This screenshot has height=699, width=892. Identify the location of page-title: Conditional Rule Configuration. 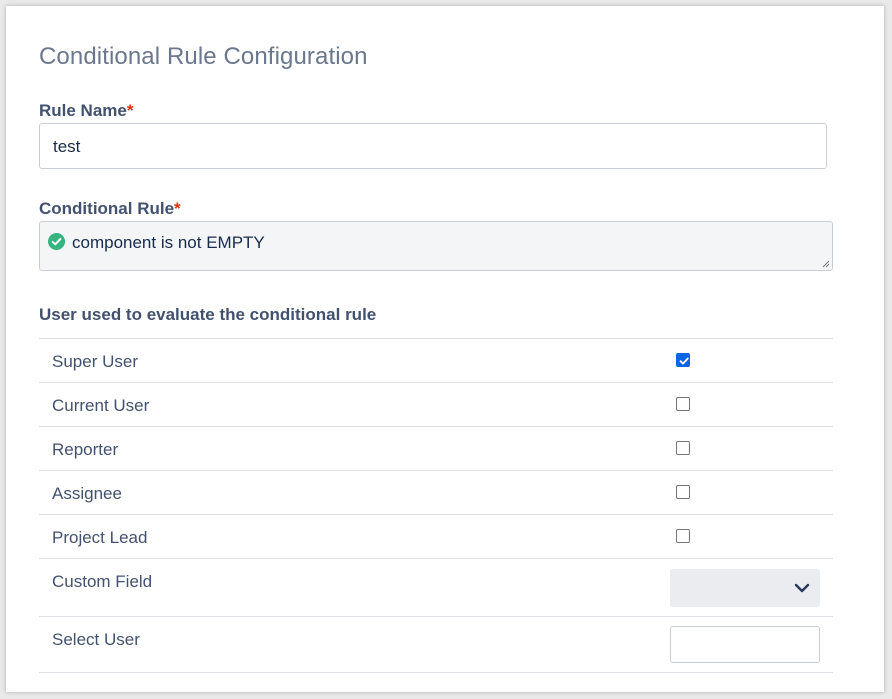
(203, 56).